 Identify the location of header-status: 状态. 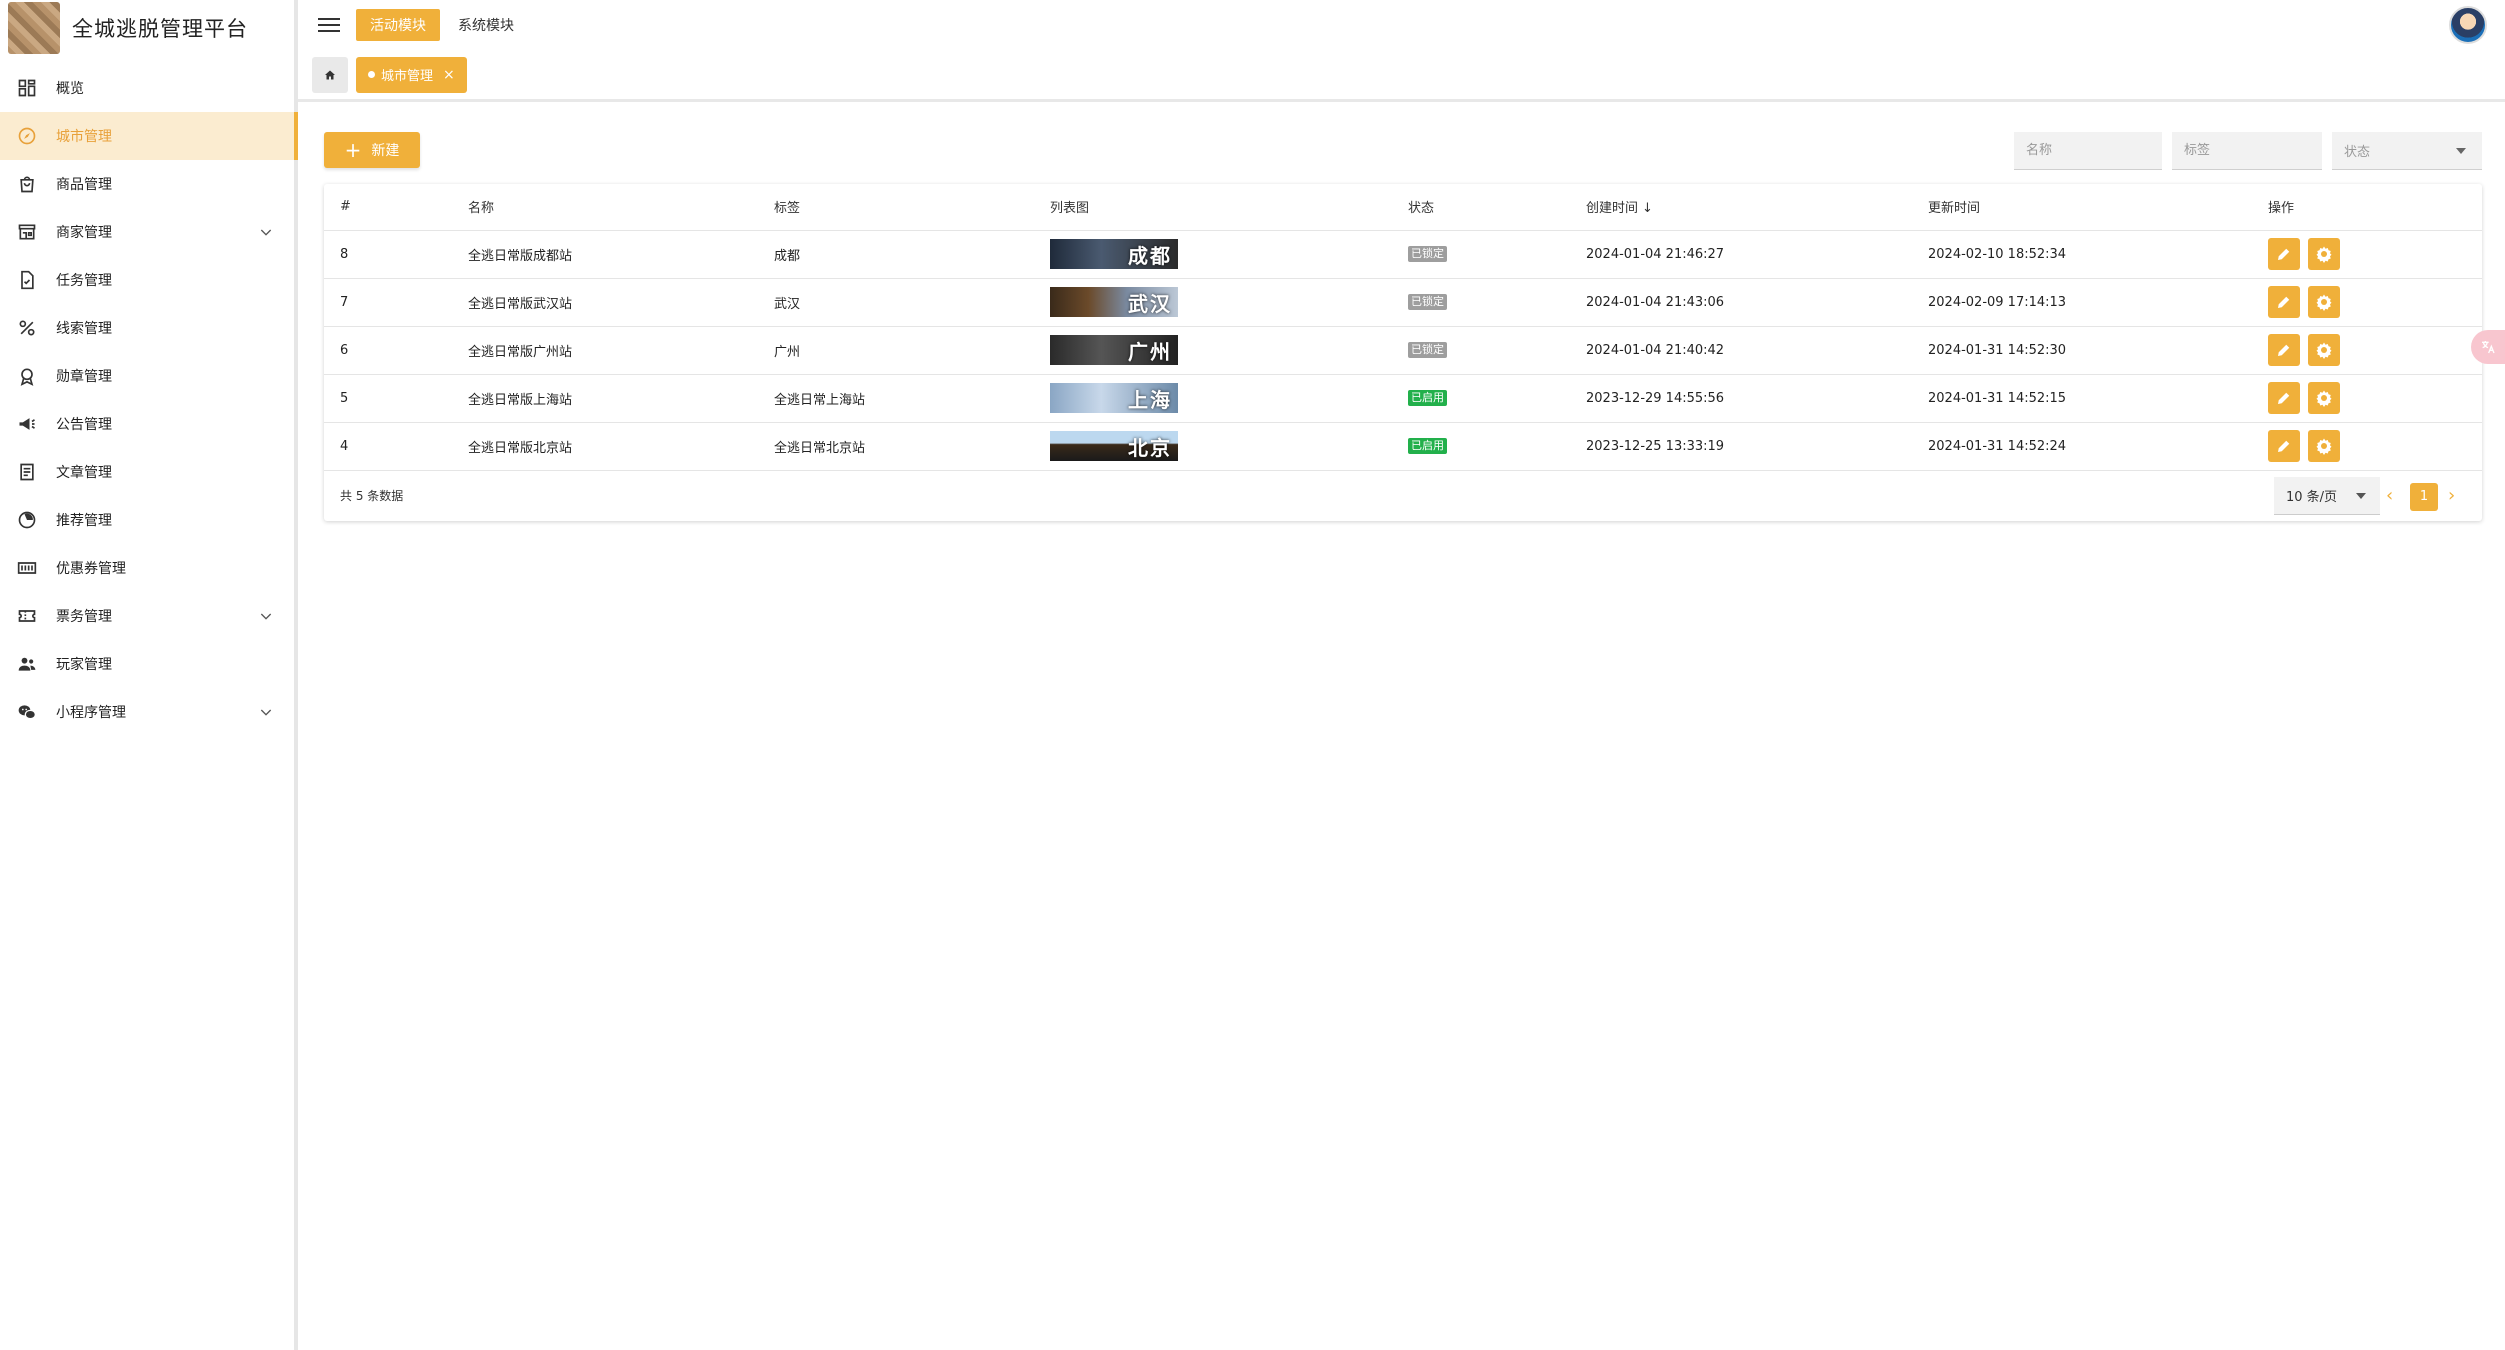
(1481, 207).